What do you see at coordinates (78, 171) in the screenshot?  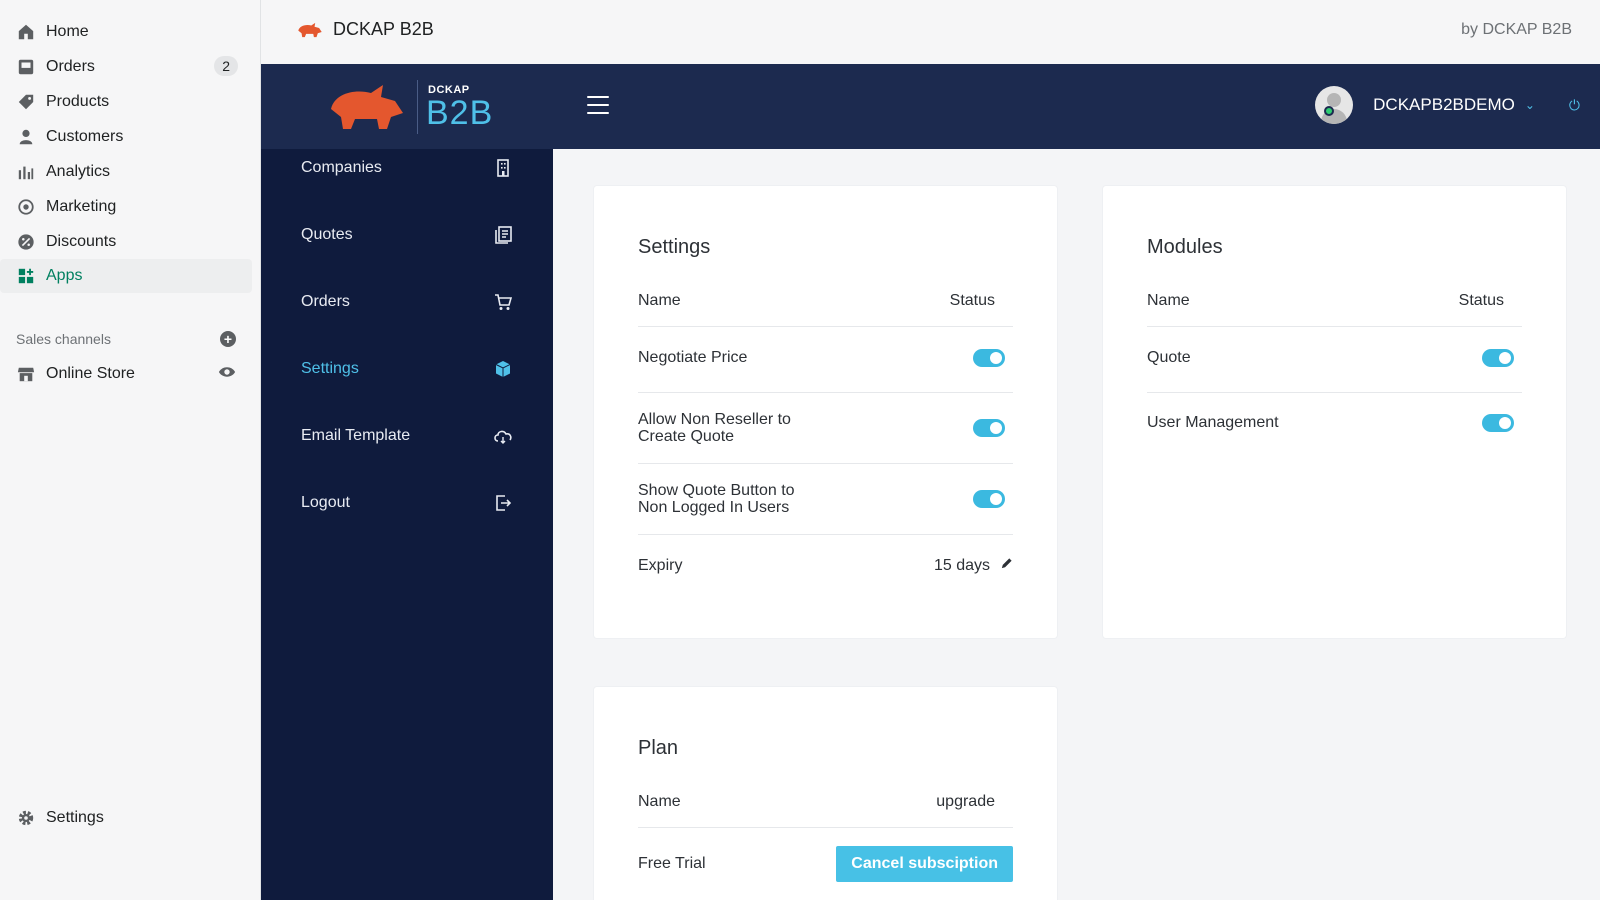 I see `nav-label: Analytics` at bounding box center [78, 171].